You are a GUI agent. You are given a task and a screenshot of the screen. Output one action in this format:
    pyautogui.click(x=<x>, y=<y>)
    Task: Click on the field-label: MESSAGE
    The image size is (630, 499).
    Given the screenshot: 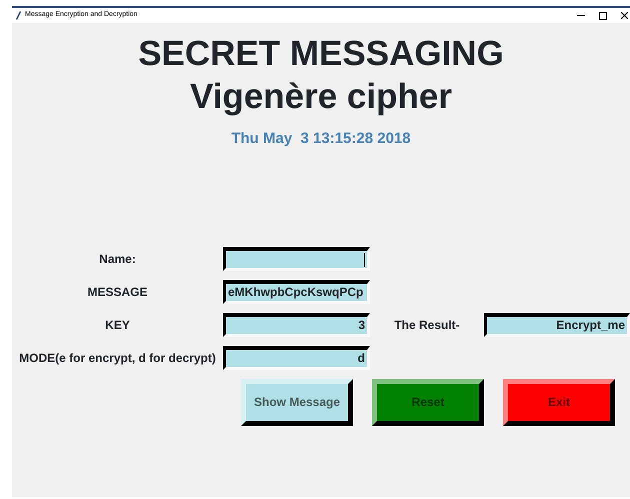 What is the action you would take?
    pyautogui.click(x=117, y=292)
    